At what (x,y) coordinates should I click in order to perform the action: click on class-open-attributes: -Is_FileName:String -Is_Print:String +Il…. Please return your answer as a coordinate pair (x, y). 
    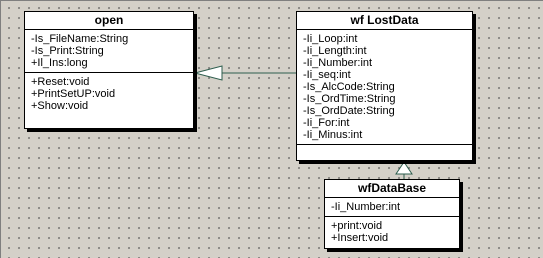
    Looking at the image, I should click on (109, 51).